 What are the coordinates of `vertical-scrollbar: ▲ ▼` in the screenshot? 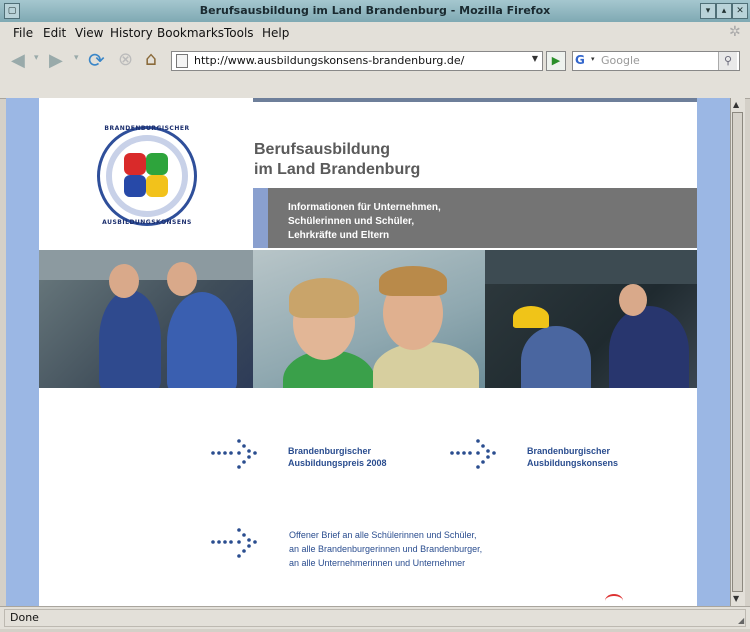 It's located at (737, 352).